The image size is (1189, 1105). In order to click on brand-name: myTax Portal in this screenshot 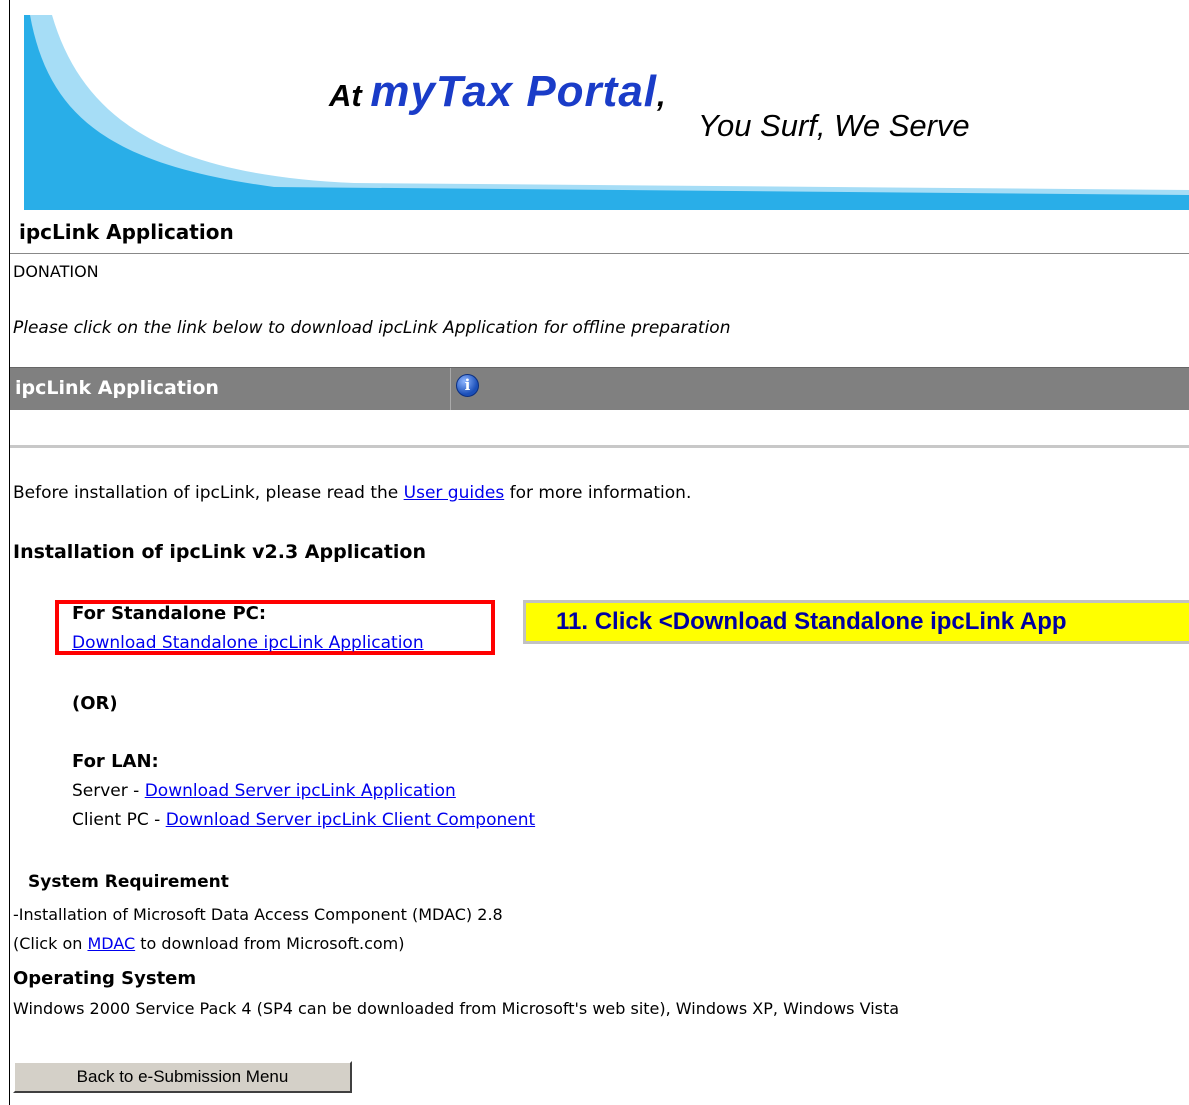, I will do `click(514, 91)`.